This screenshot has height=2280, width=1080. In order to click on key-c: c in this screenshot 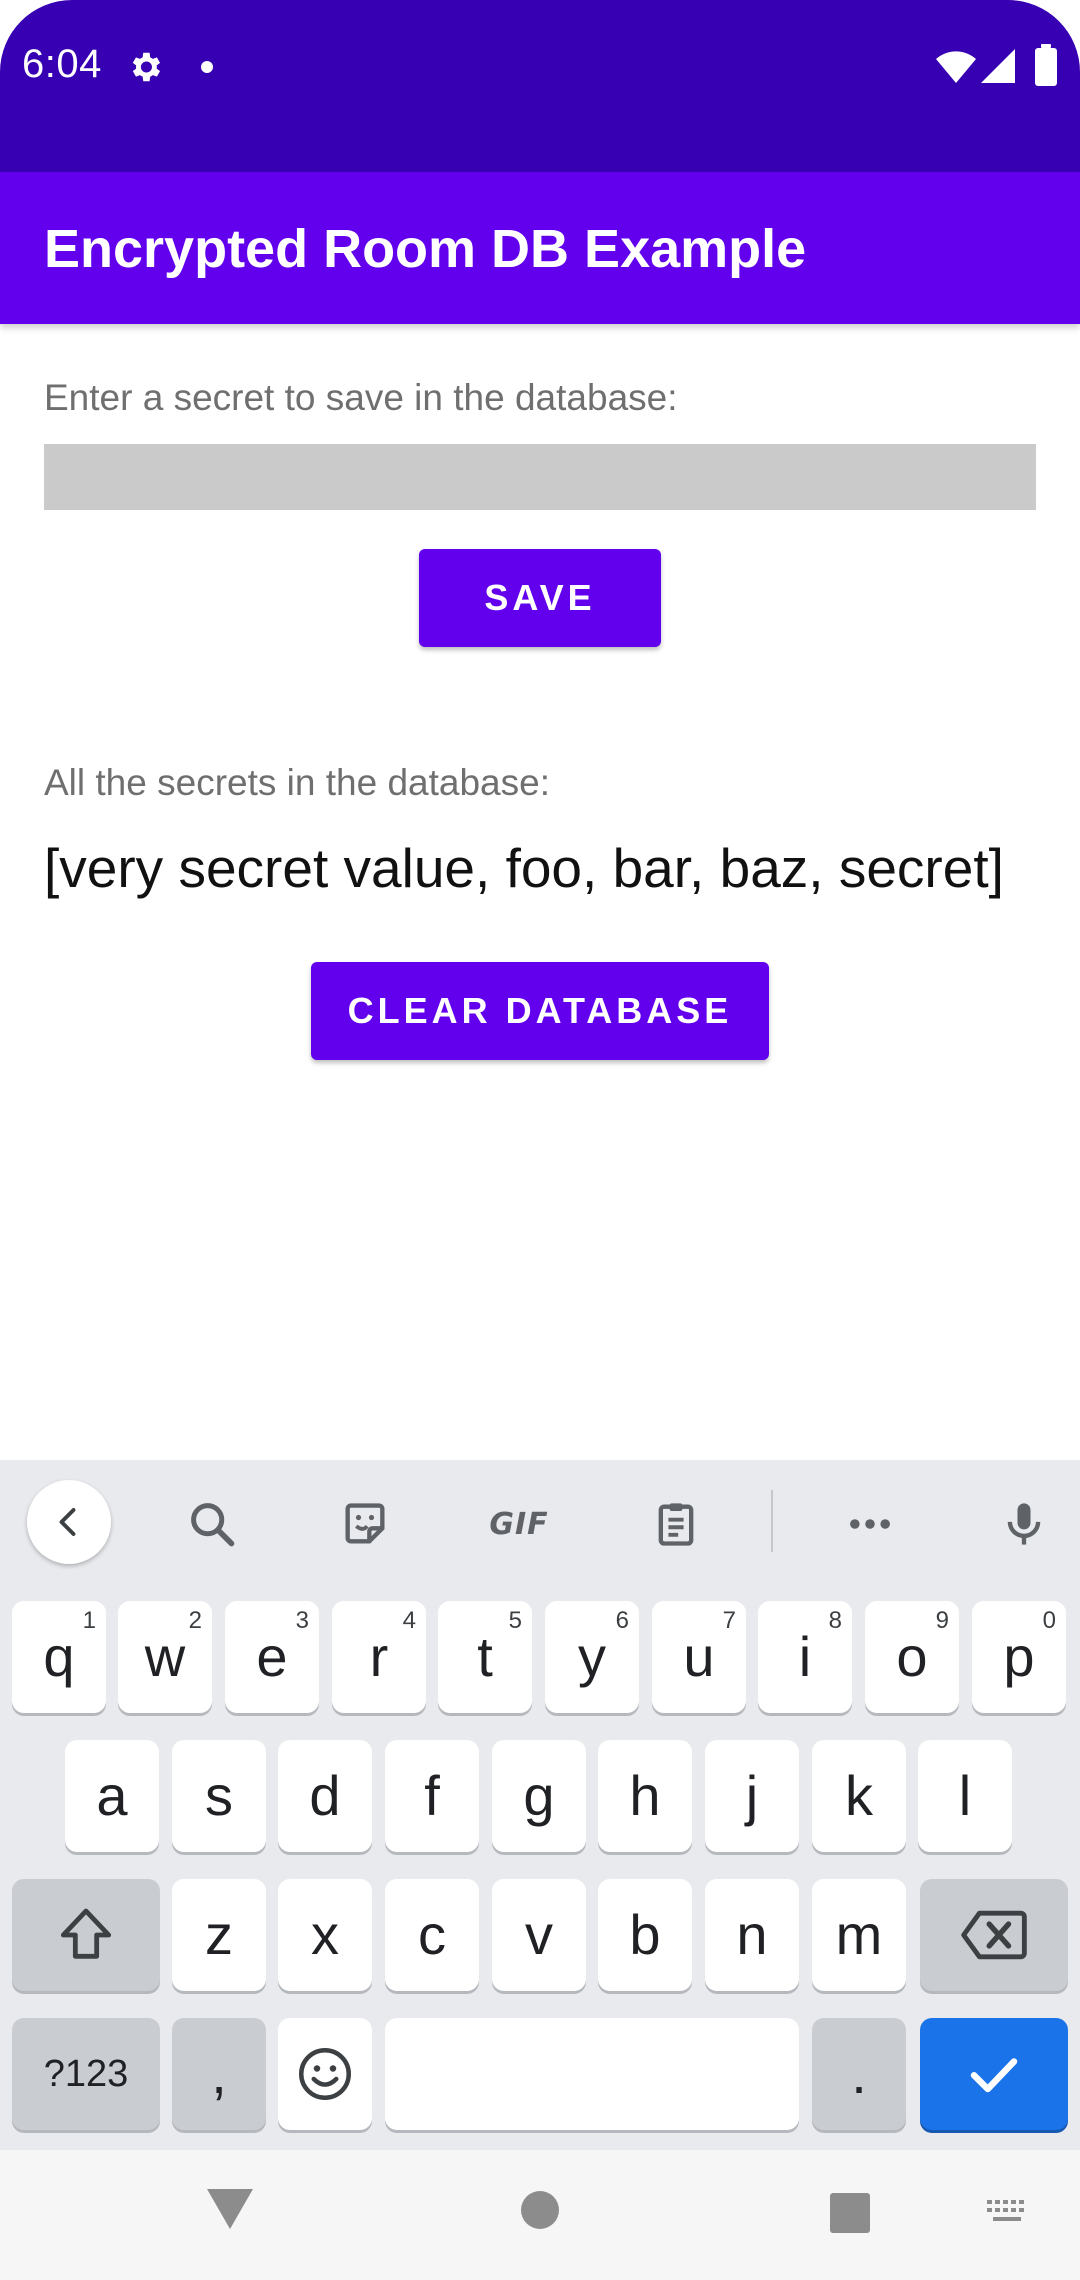, I will do `click(432, 1935)`.